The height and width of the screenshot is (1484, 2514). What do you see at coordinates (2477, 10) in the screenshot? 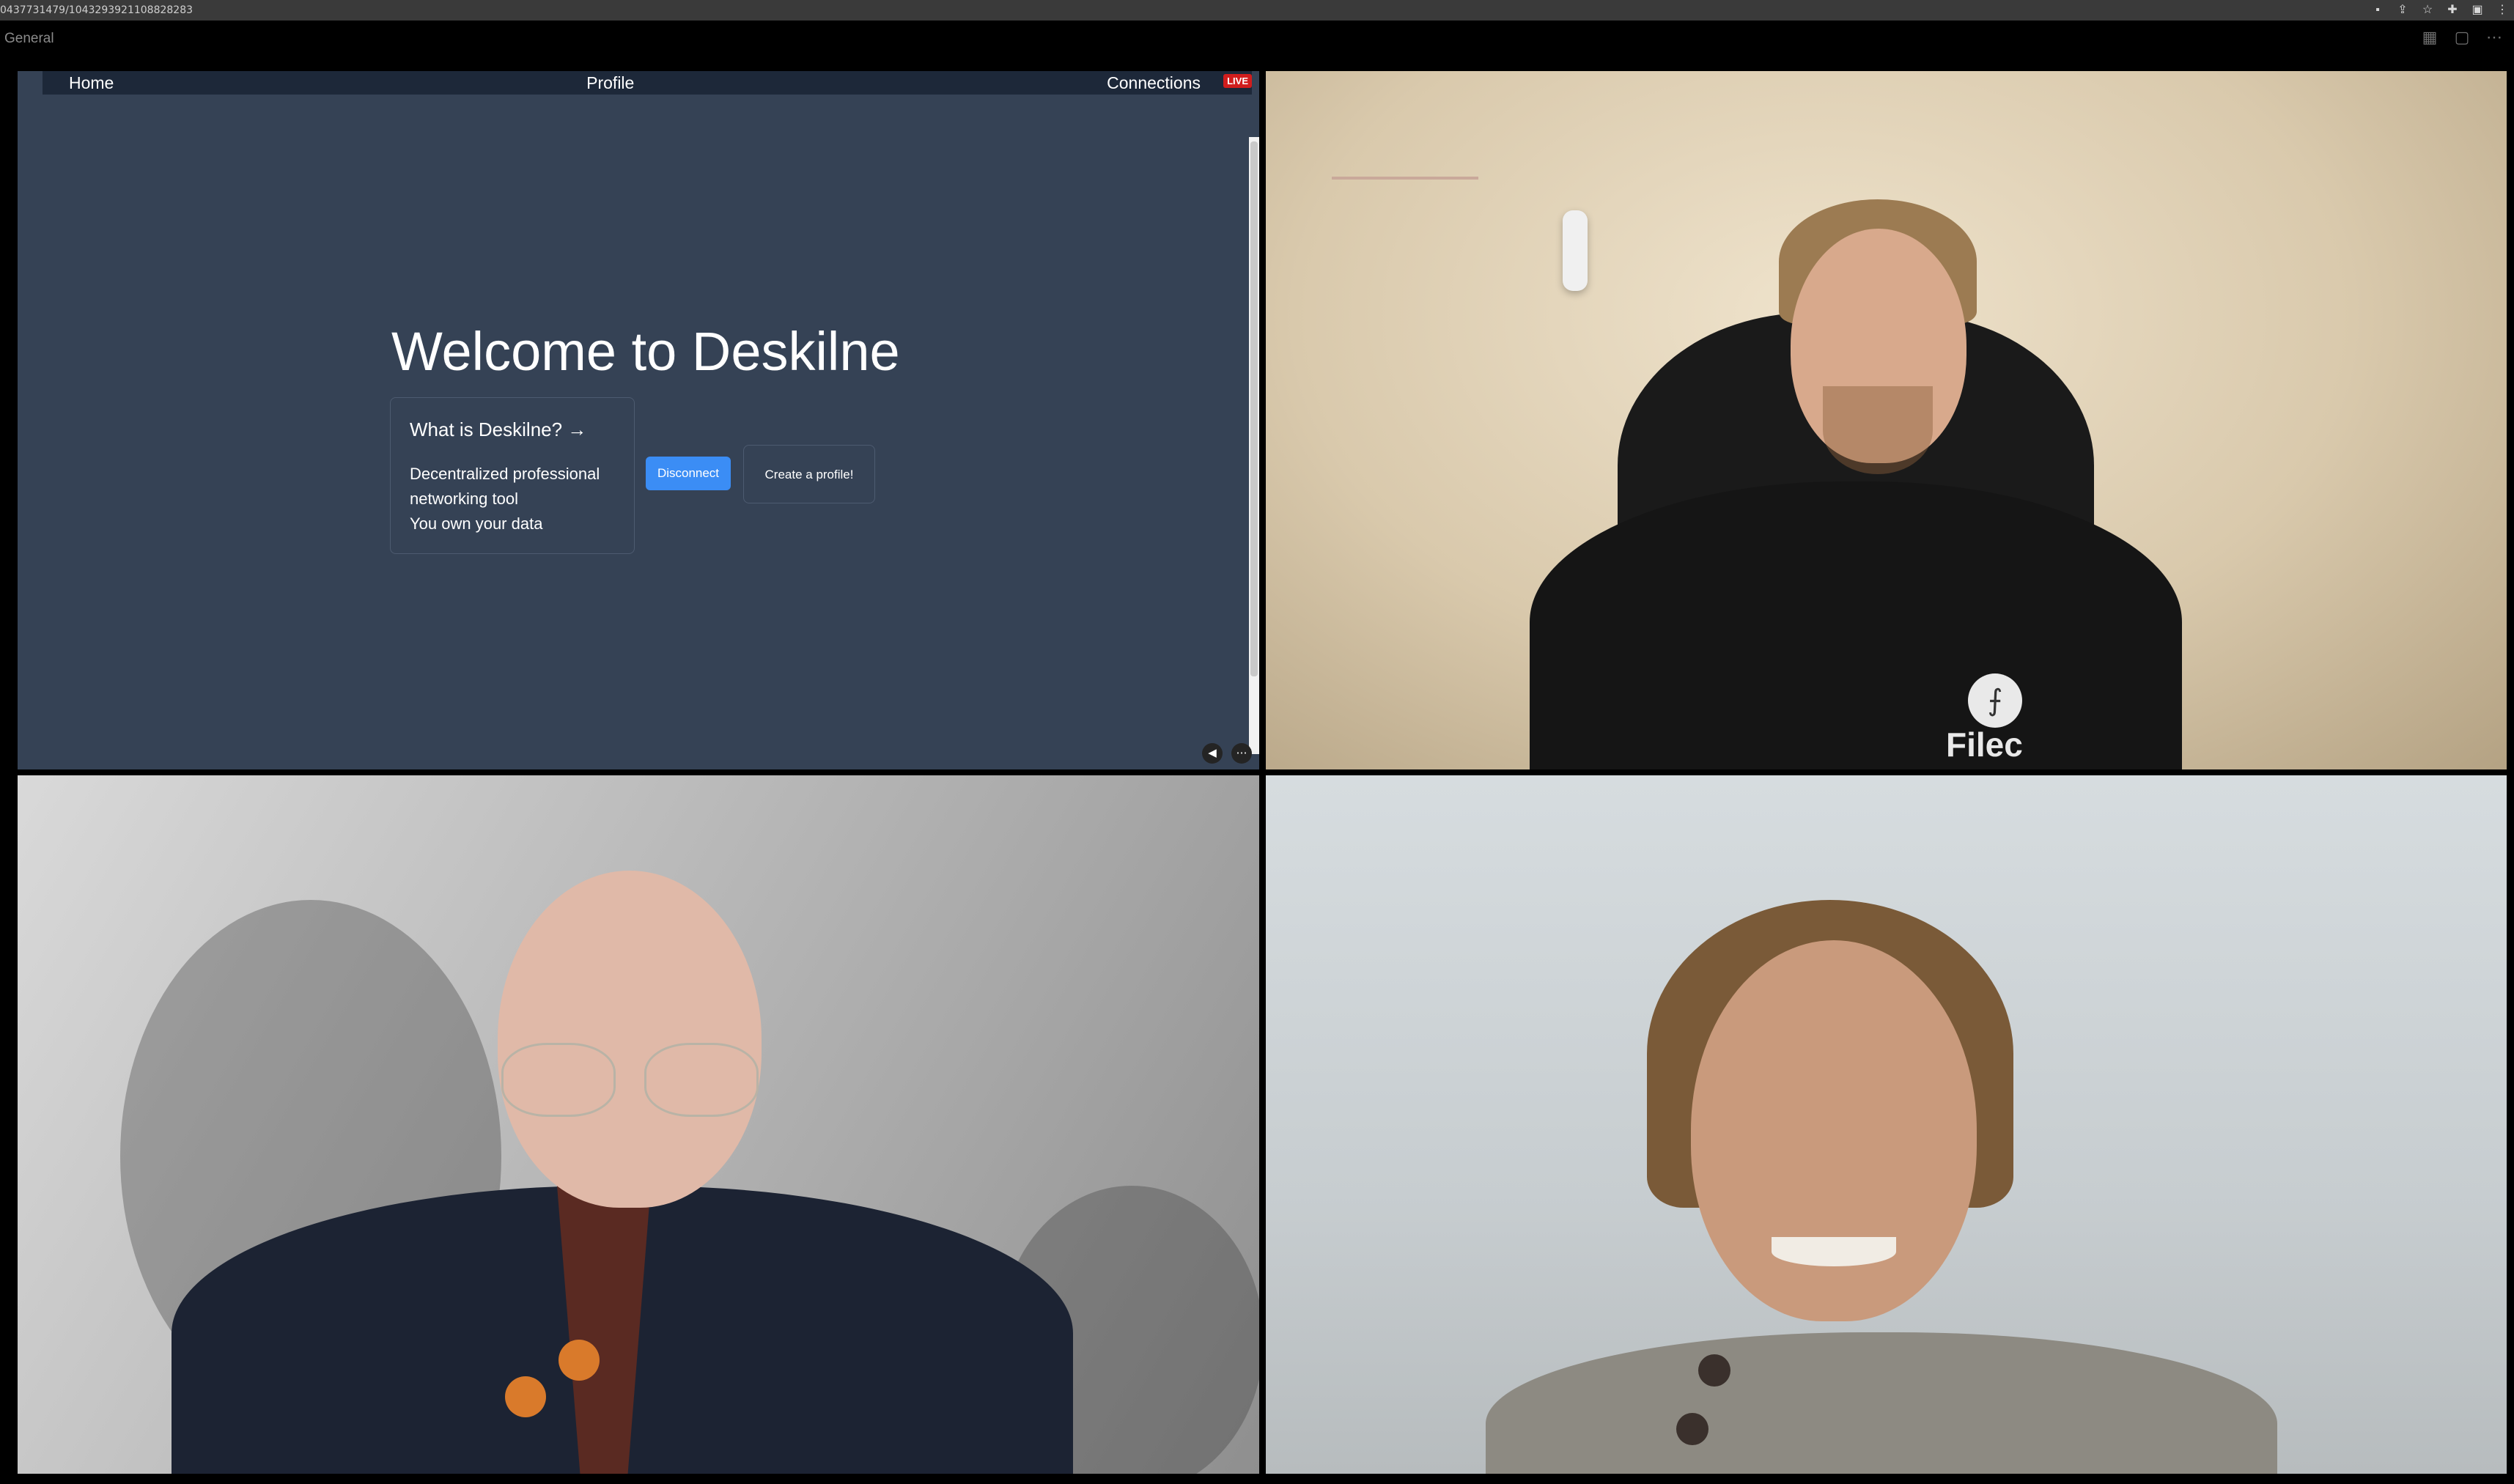
I see `window-icon: ▣` at bounding box center [2477, 10].